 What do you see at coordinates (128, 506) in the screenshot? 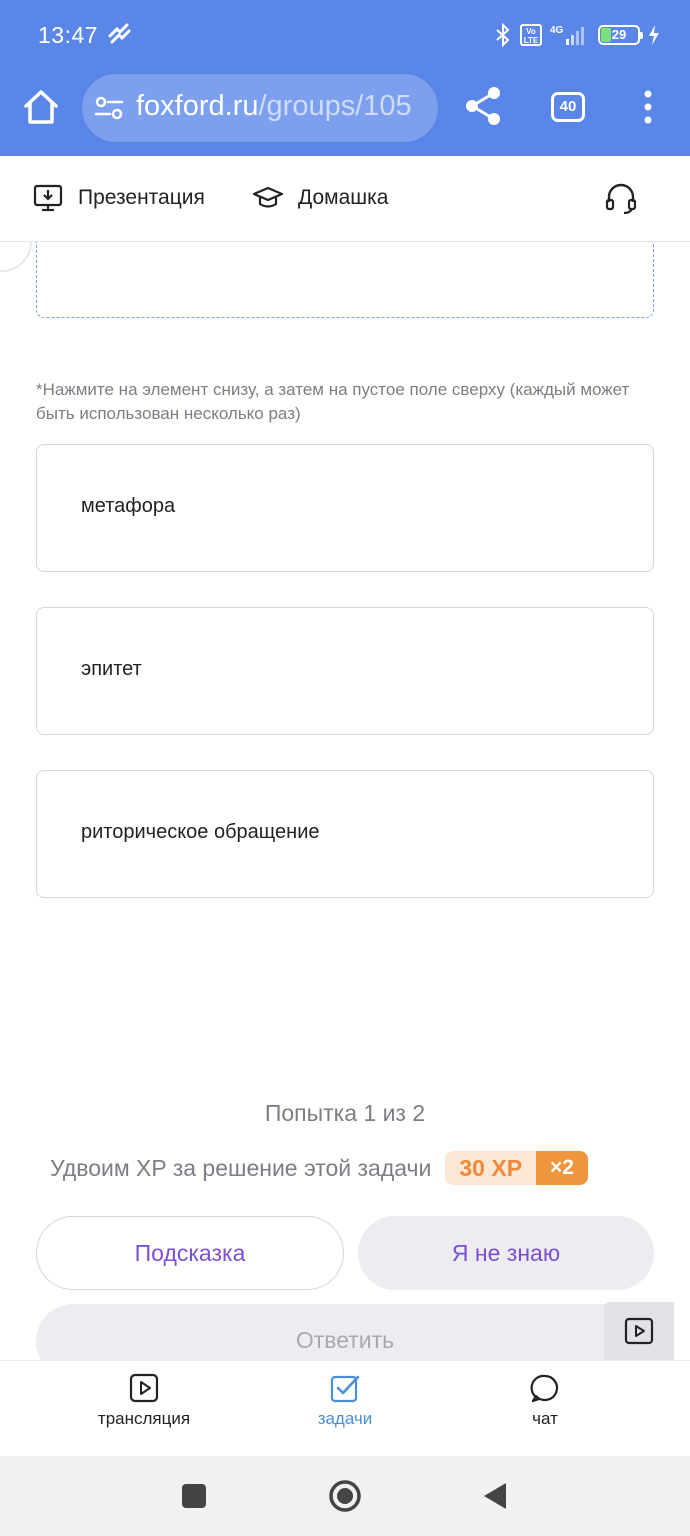
I see `option-label: метафора` at bounding box center [128, 506].